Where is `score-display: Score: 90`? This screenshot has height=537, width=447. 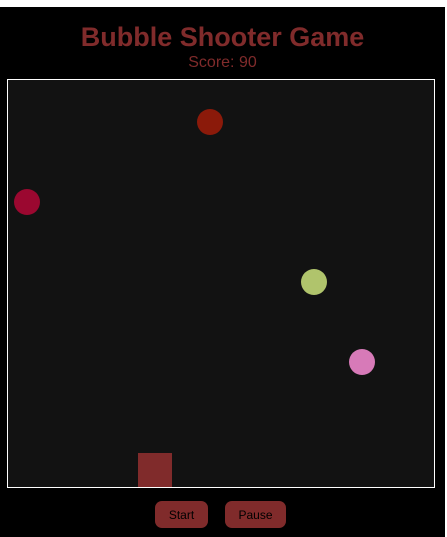
score-display: Score: 90 is located at coordinates (222, 62).